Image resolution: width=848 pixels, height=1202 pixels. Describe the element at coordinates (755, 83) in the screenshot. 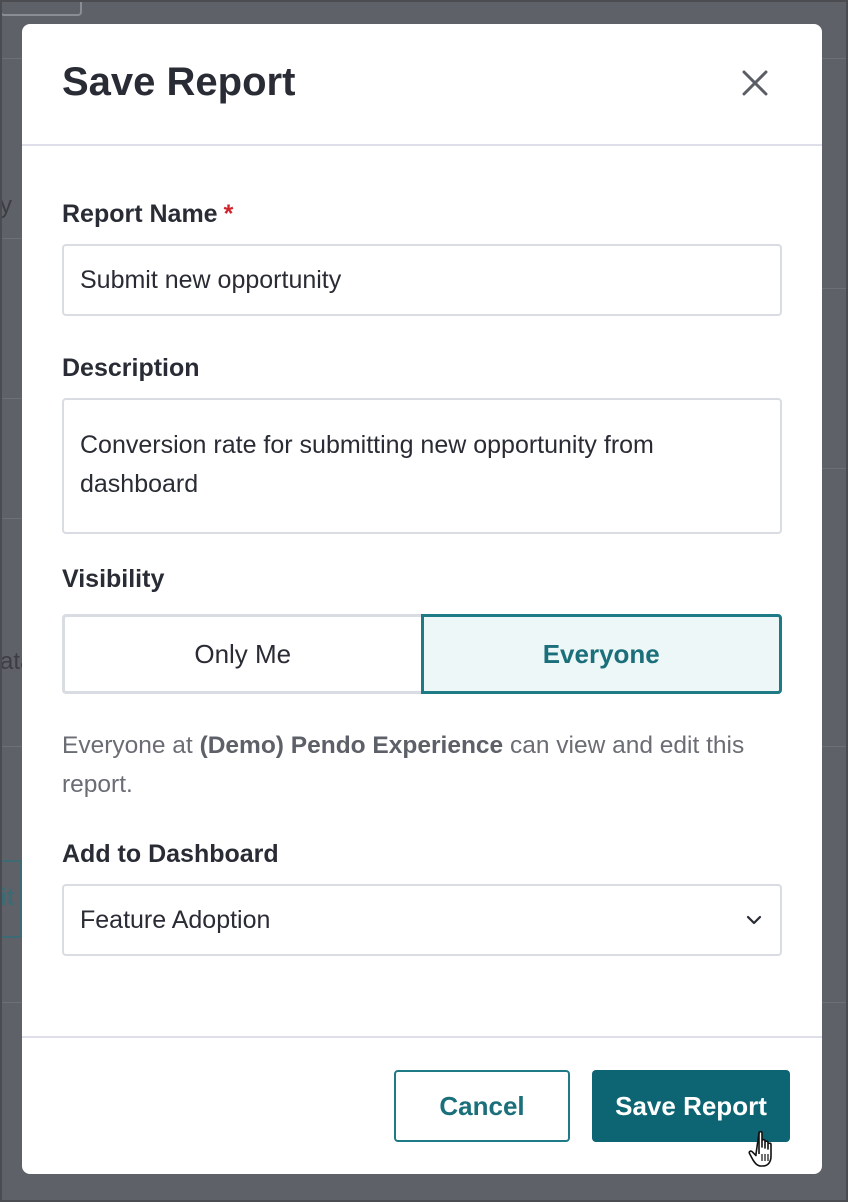

I see `close-icon` at that location.